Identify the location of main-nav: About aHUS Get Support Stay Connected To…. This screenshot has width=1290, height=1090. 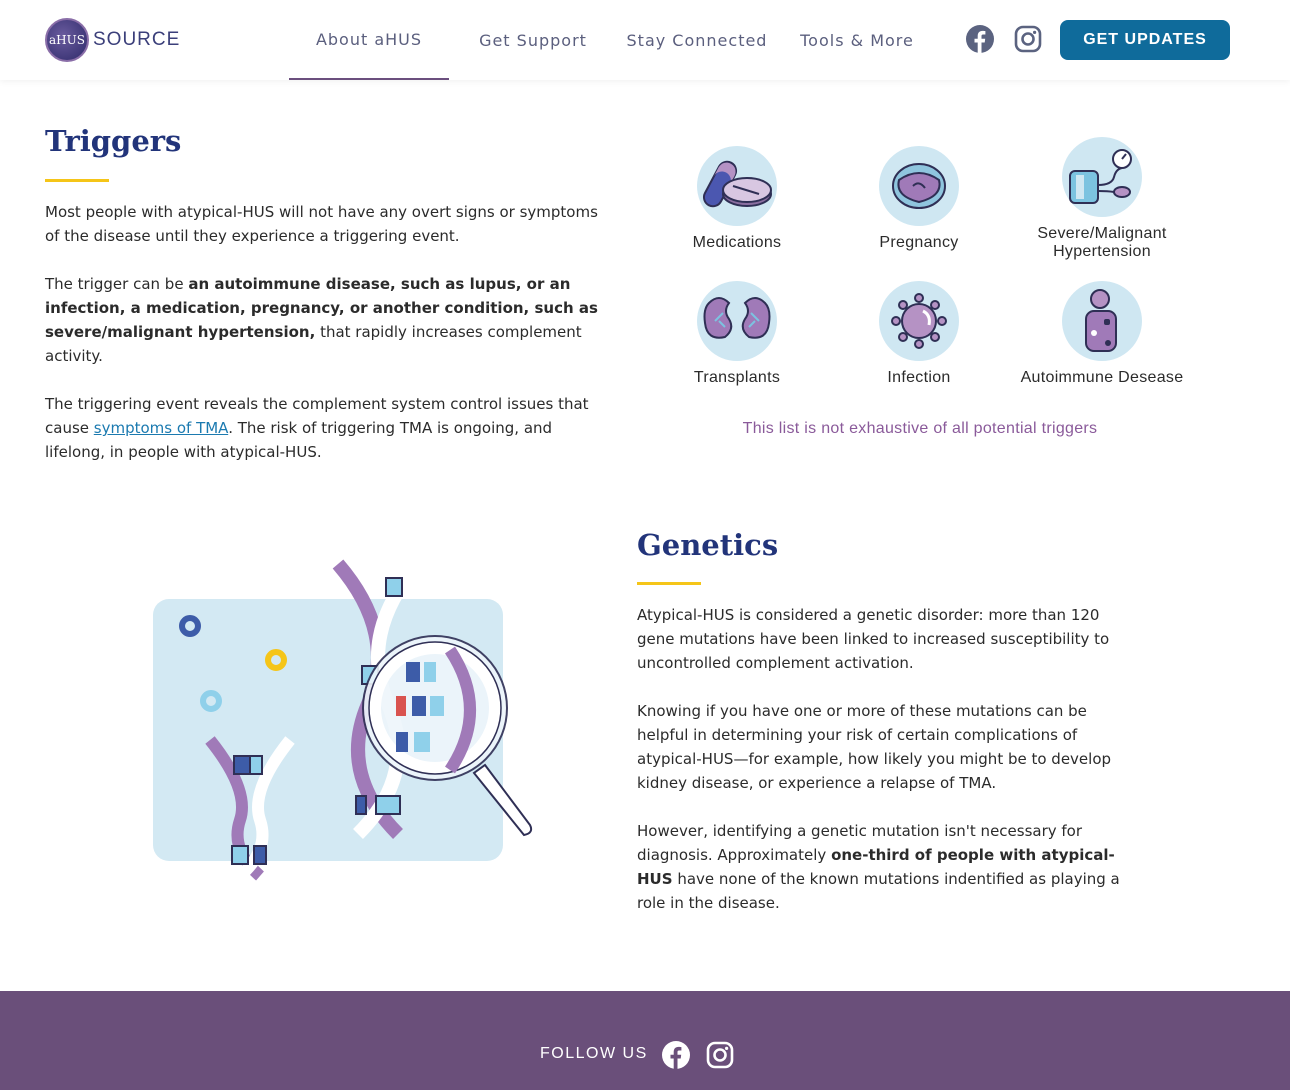
(613, 40).